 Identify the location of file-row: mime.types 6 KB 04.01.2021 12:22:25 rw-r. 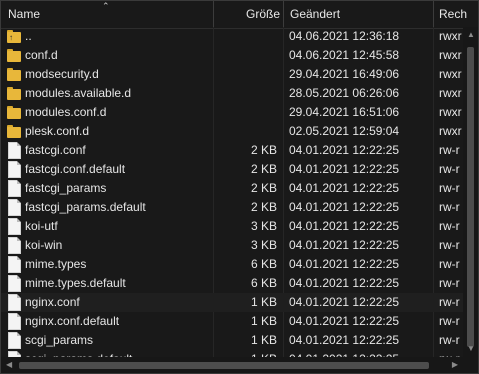
(232, 264).